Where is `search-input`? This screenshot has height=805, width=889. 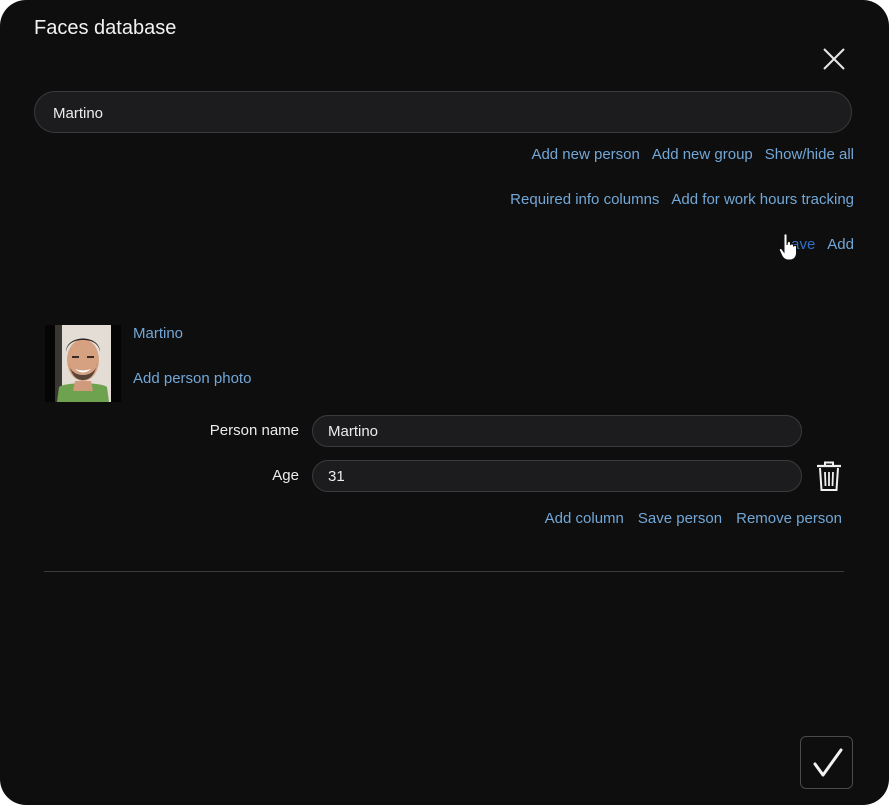
search-input is located at coordinates (443, 113).